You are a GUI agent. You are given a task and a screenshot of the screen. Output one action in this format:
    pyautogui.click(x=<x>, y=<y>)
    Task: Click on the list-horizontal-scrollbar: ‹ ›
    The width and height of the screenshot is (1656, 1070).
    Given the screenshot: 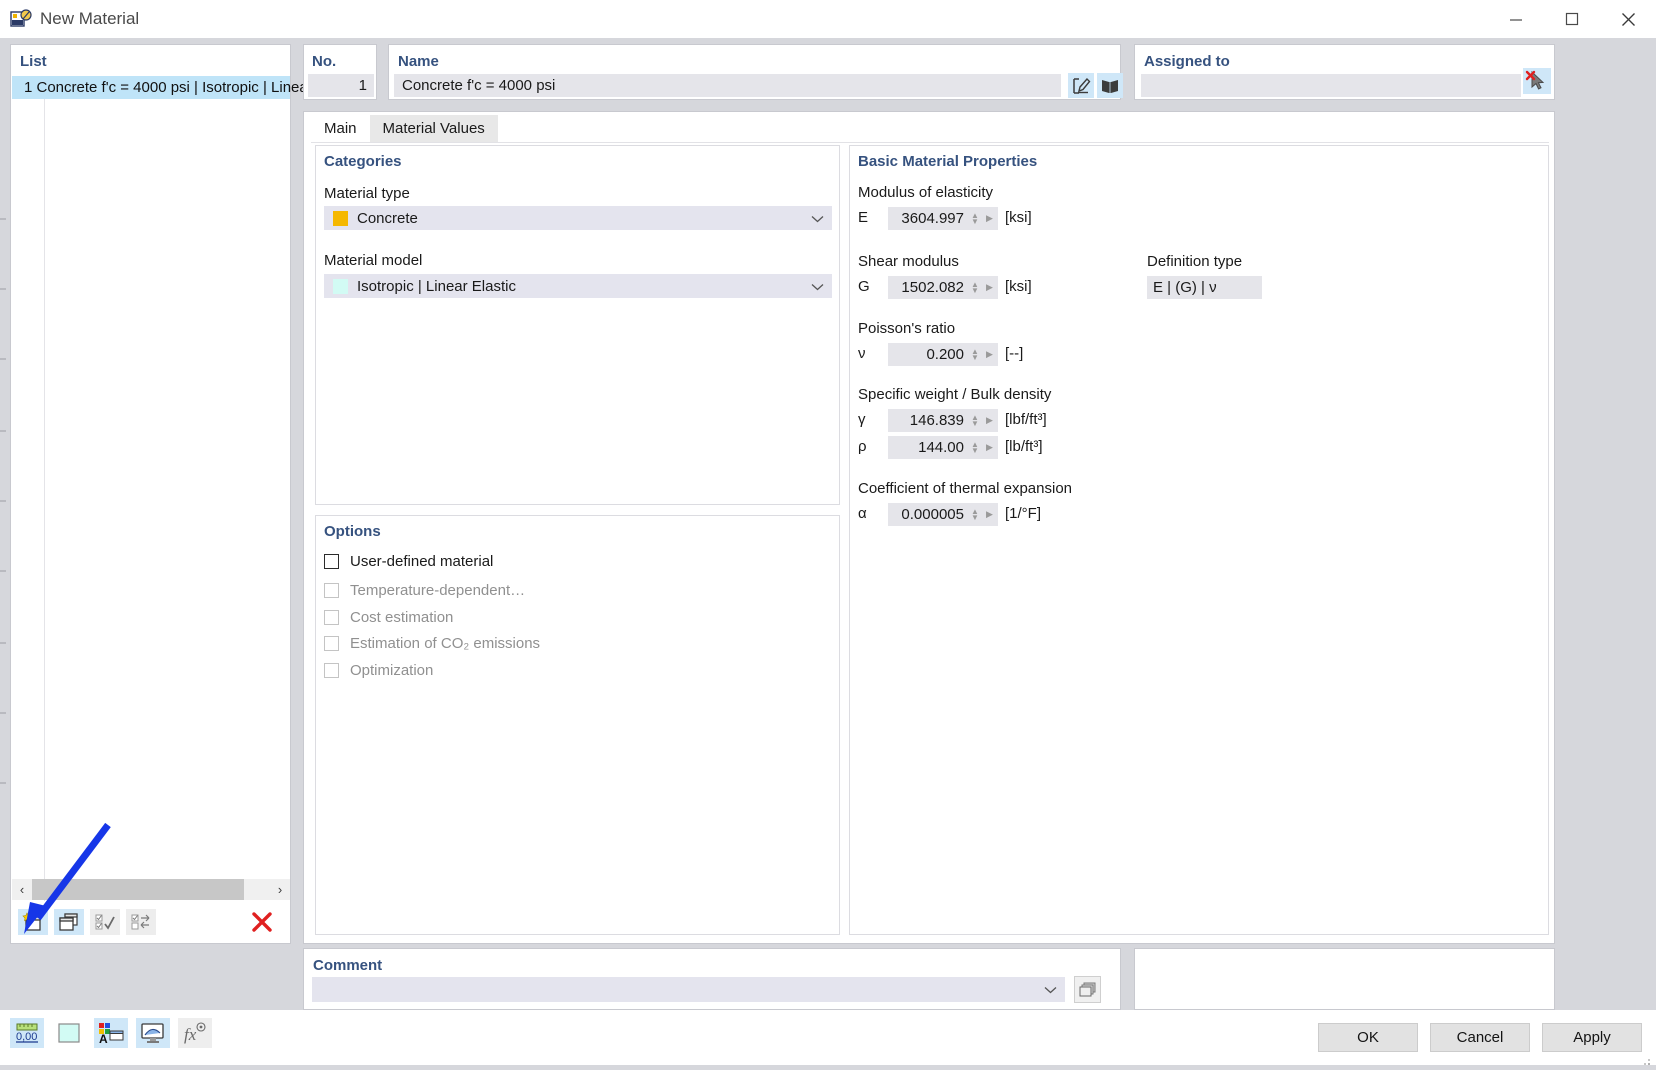 What is the action you would take?
    pyautogui.click(x=151, y=889)
    